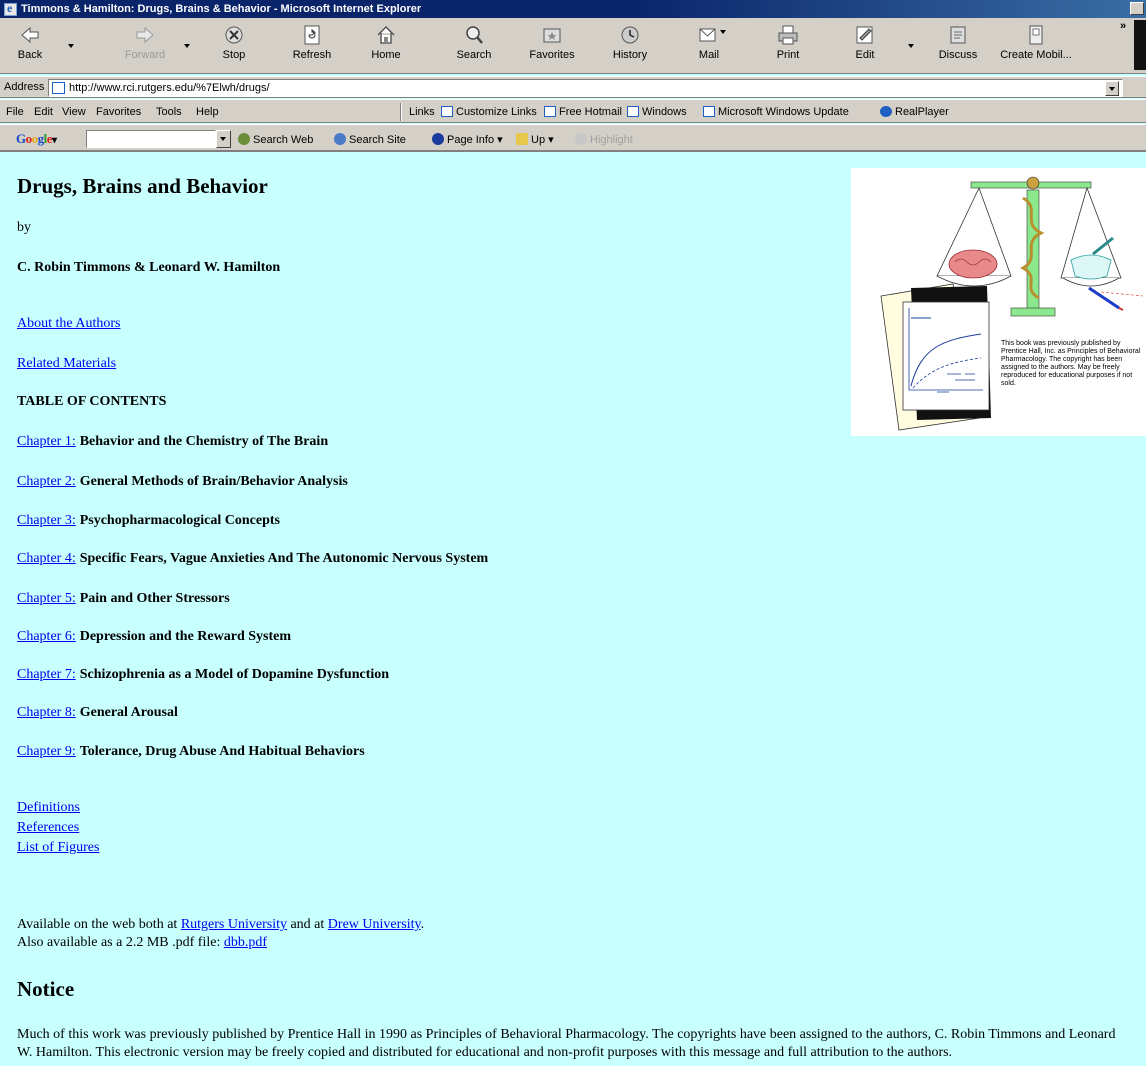 The image size is (1146, 1066). What do you see at coordinates (234, 924) in the screenshot?
I see `rutgers-link: Rutgers University` at bounding box center [234, 924].